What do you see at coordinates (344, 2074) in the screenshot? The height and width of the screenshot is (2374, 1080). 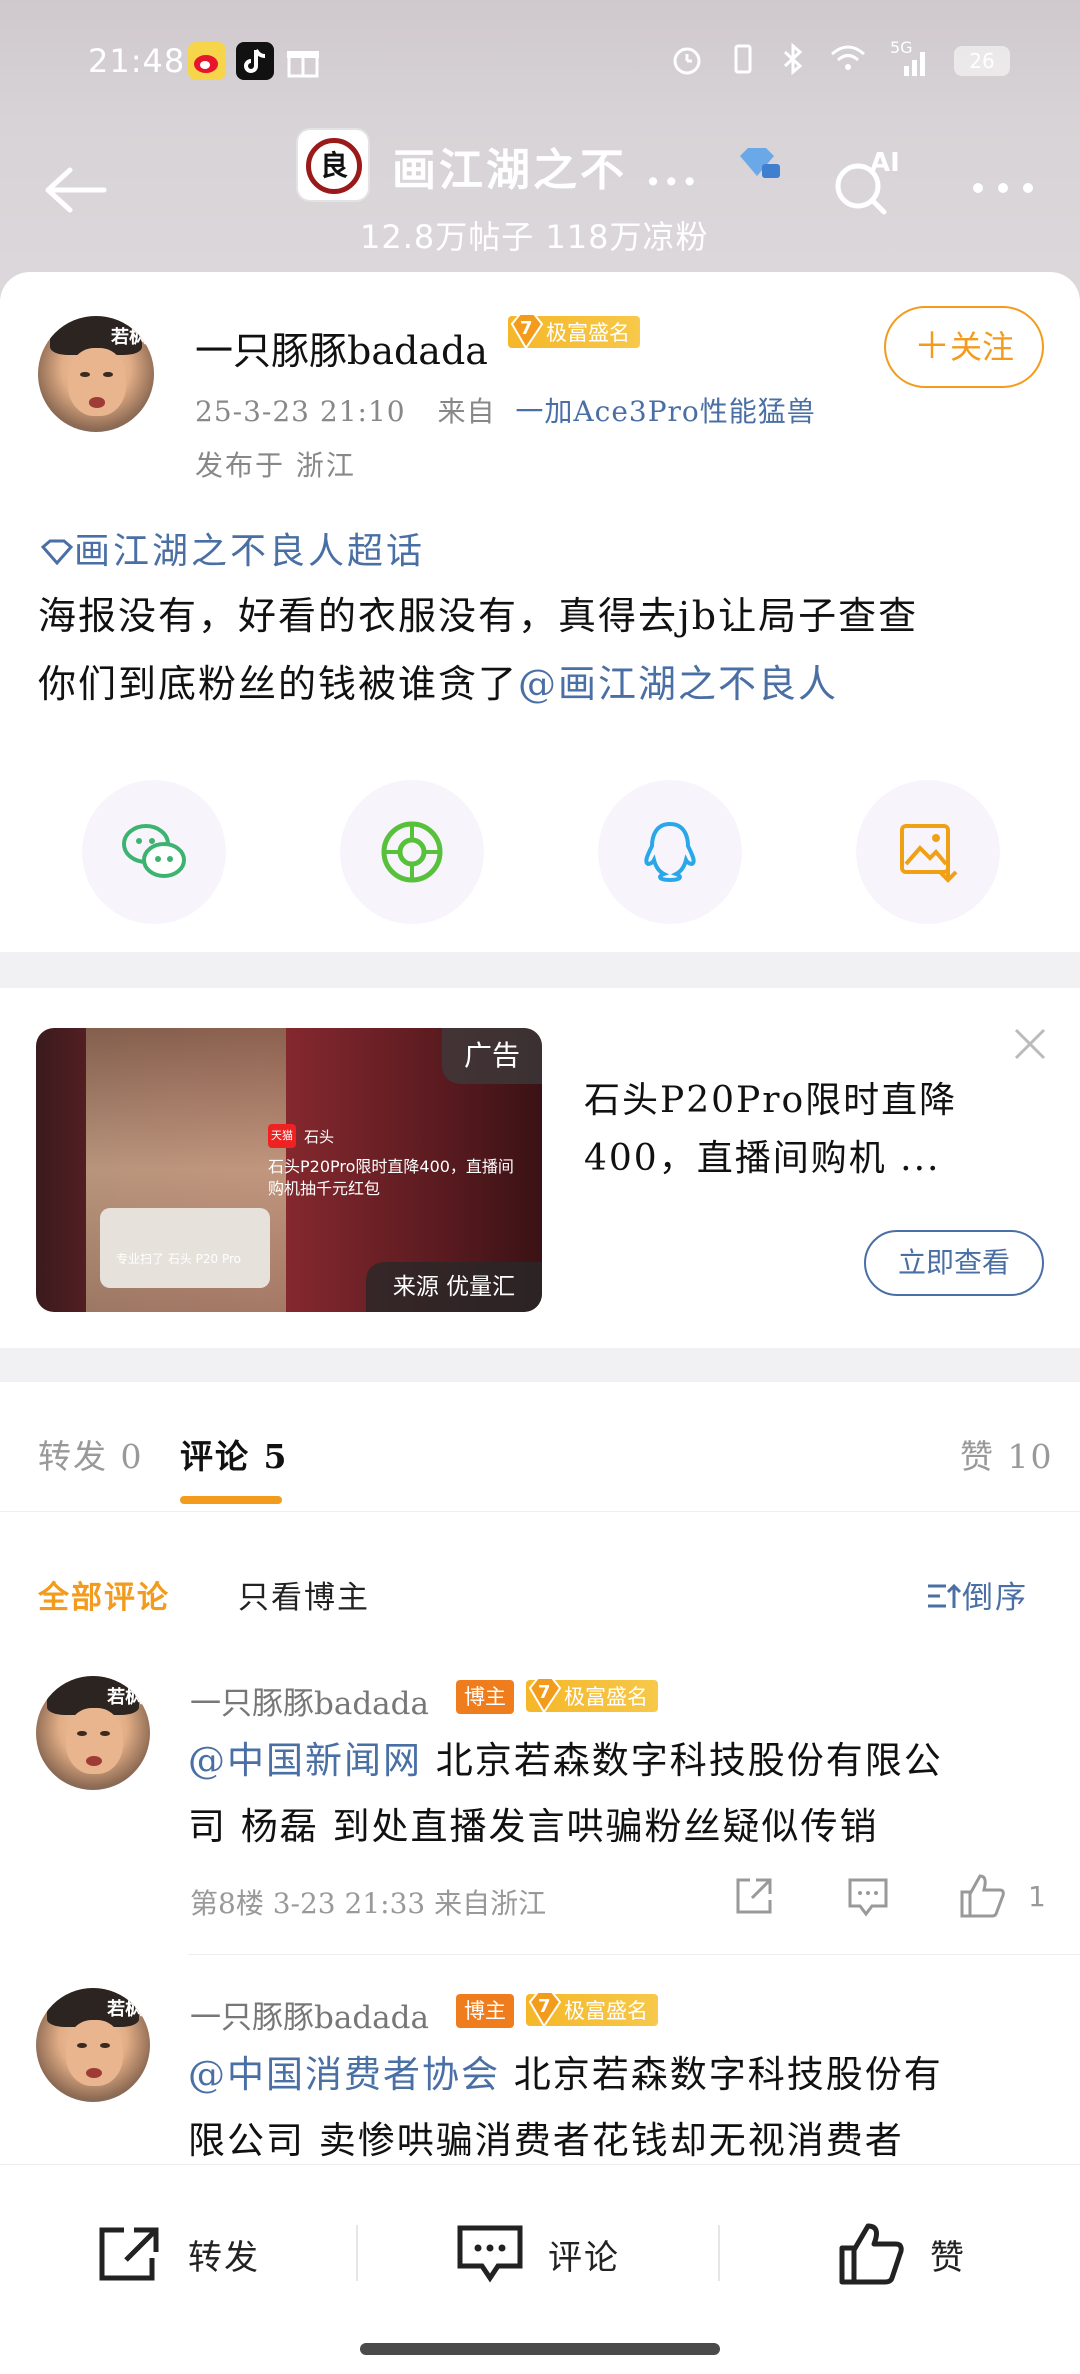 I see `comment-mention: @中国消费者协会` at bounding box center [344, 2074].